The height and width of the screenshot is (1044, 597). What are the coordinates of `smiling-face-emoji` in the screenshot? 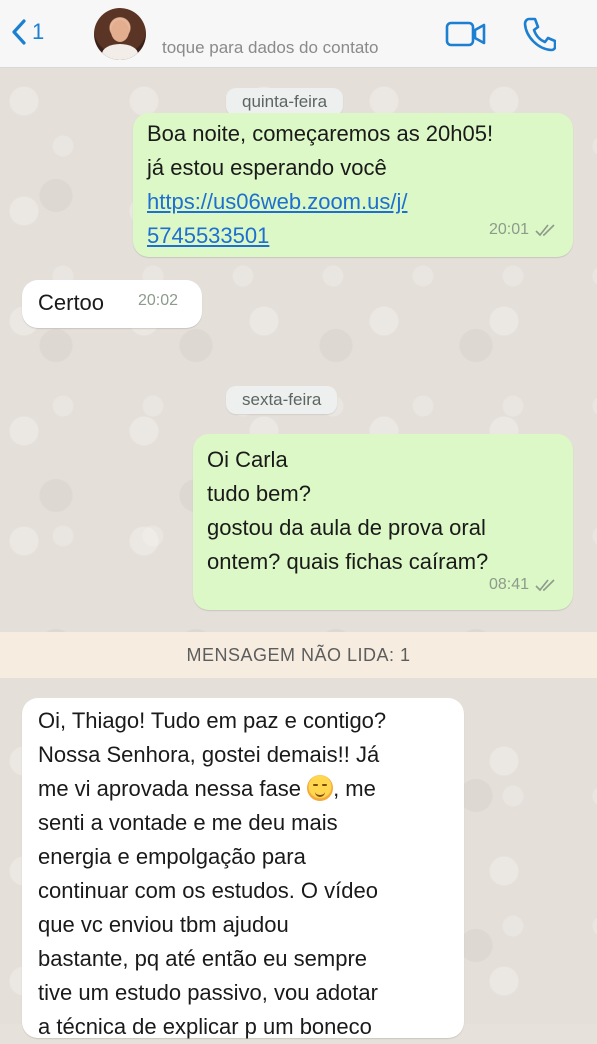 It's located at (320, 788).